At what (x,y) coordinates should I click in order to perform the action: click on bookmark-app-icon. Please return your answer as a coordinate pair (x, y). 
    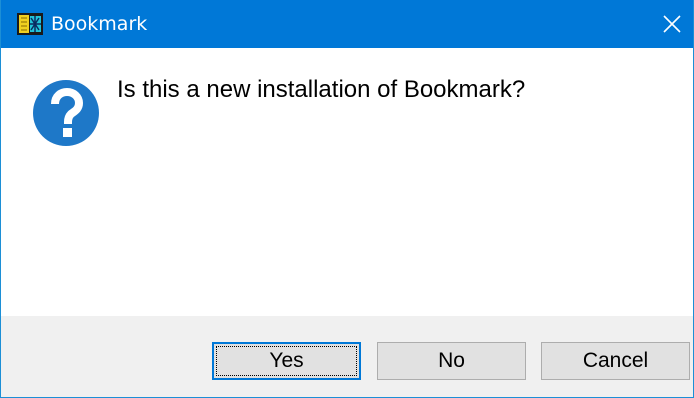
    Looking at the image, I should click on (30, 24).